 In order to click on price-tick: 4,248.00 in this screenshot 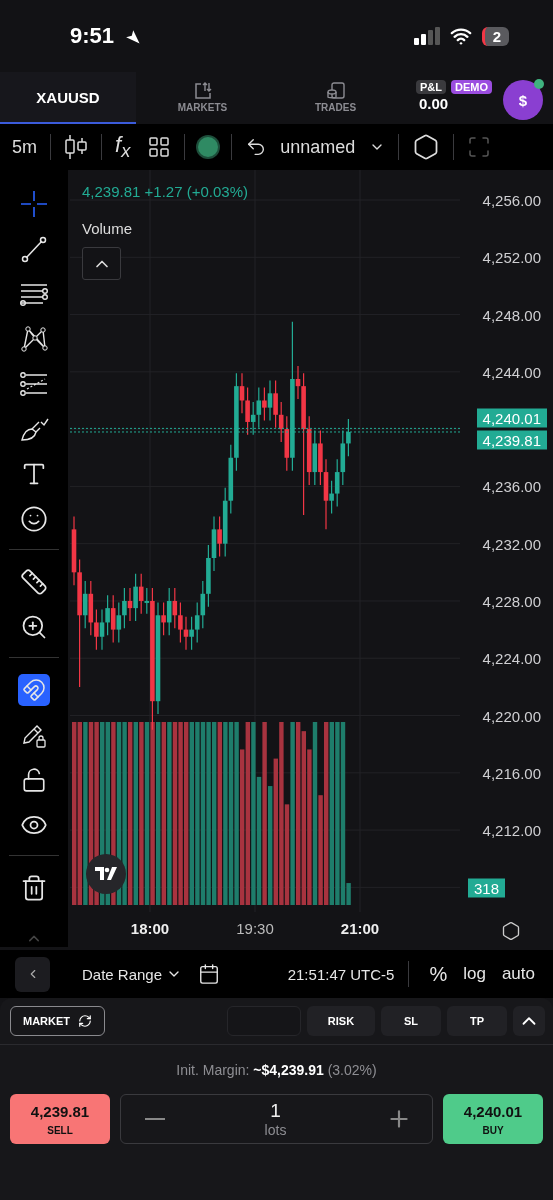, I will do `click(511, 315)`.